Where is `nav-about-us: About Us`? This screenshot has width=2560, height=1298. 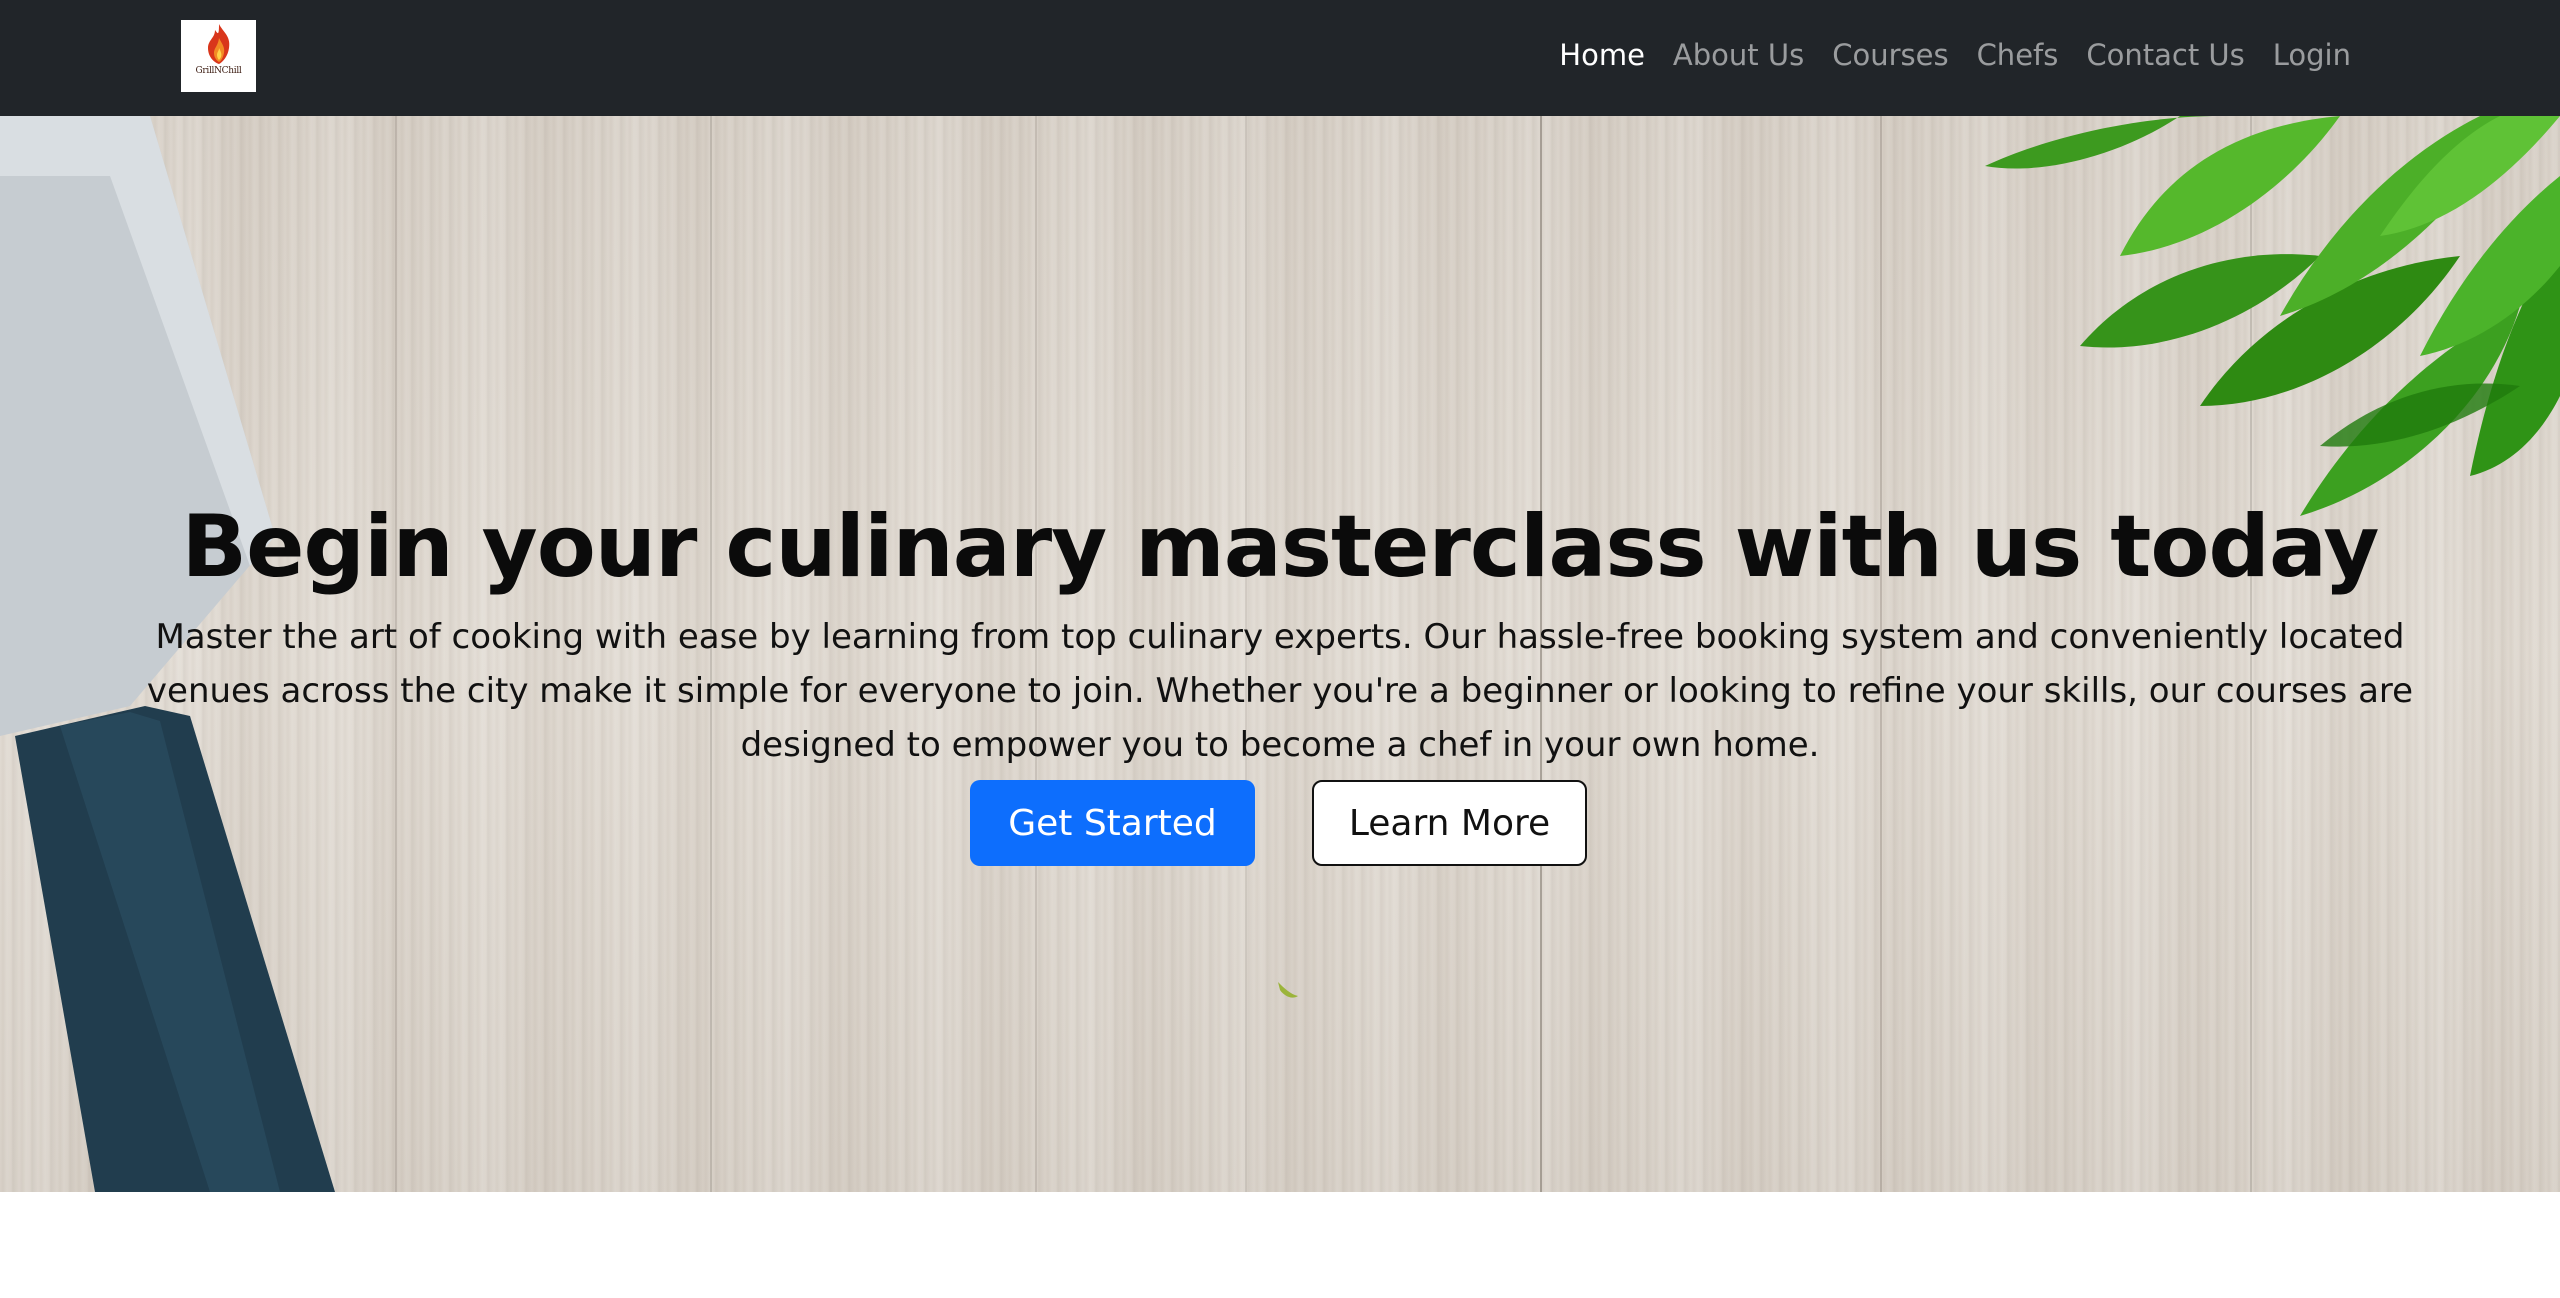 nav-about-us: About Us is located at coordinates (1738, 55).